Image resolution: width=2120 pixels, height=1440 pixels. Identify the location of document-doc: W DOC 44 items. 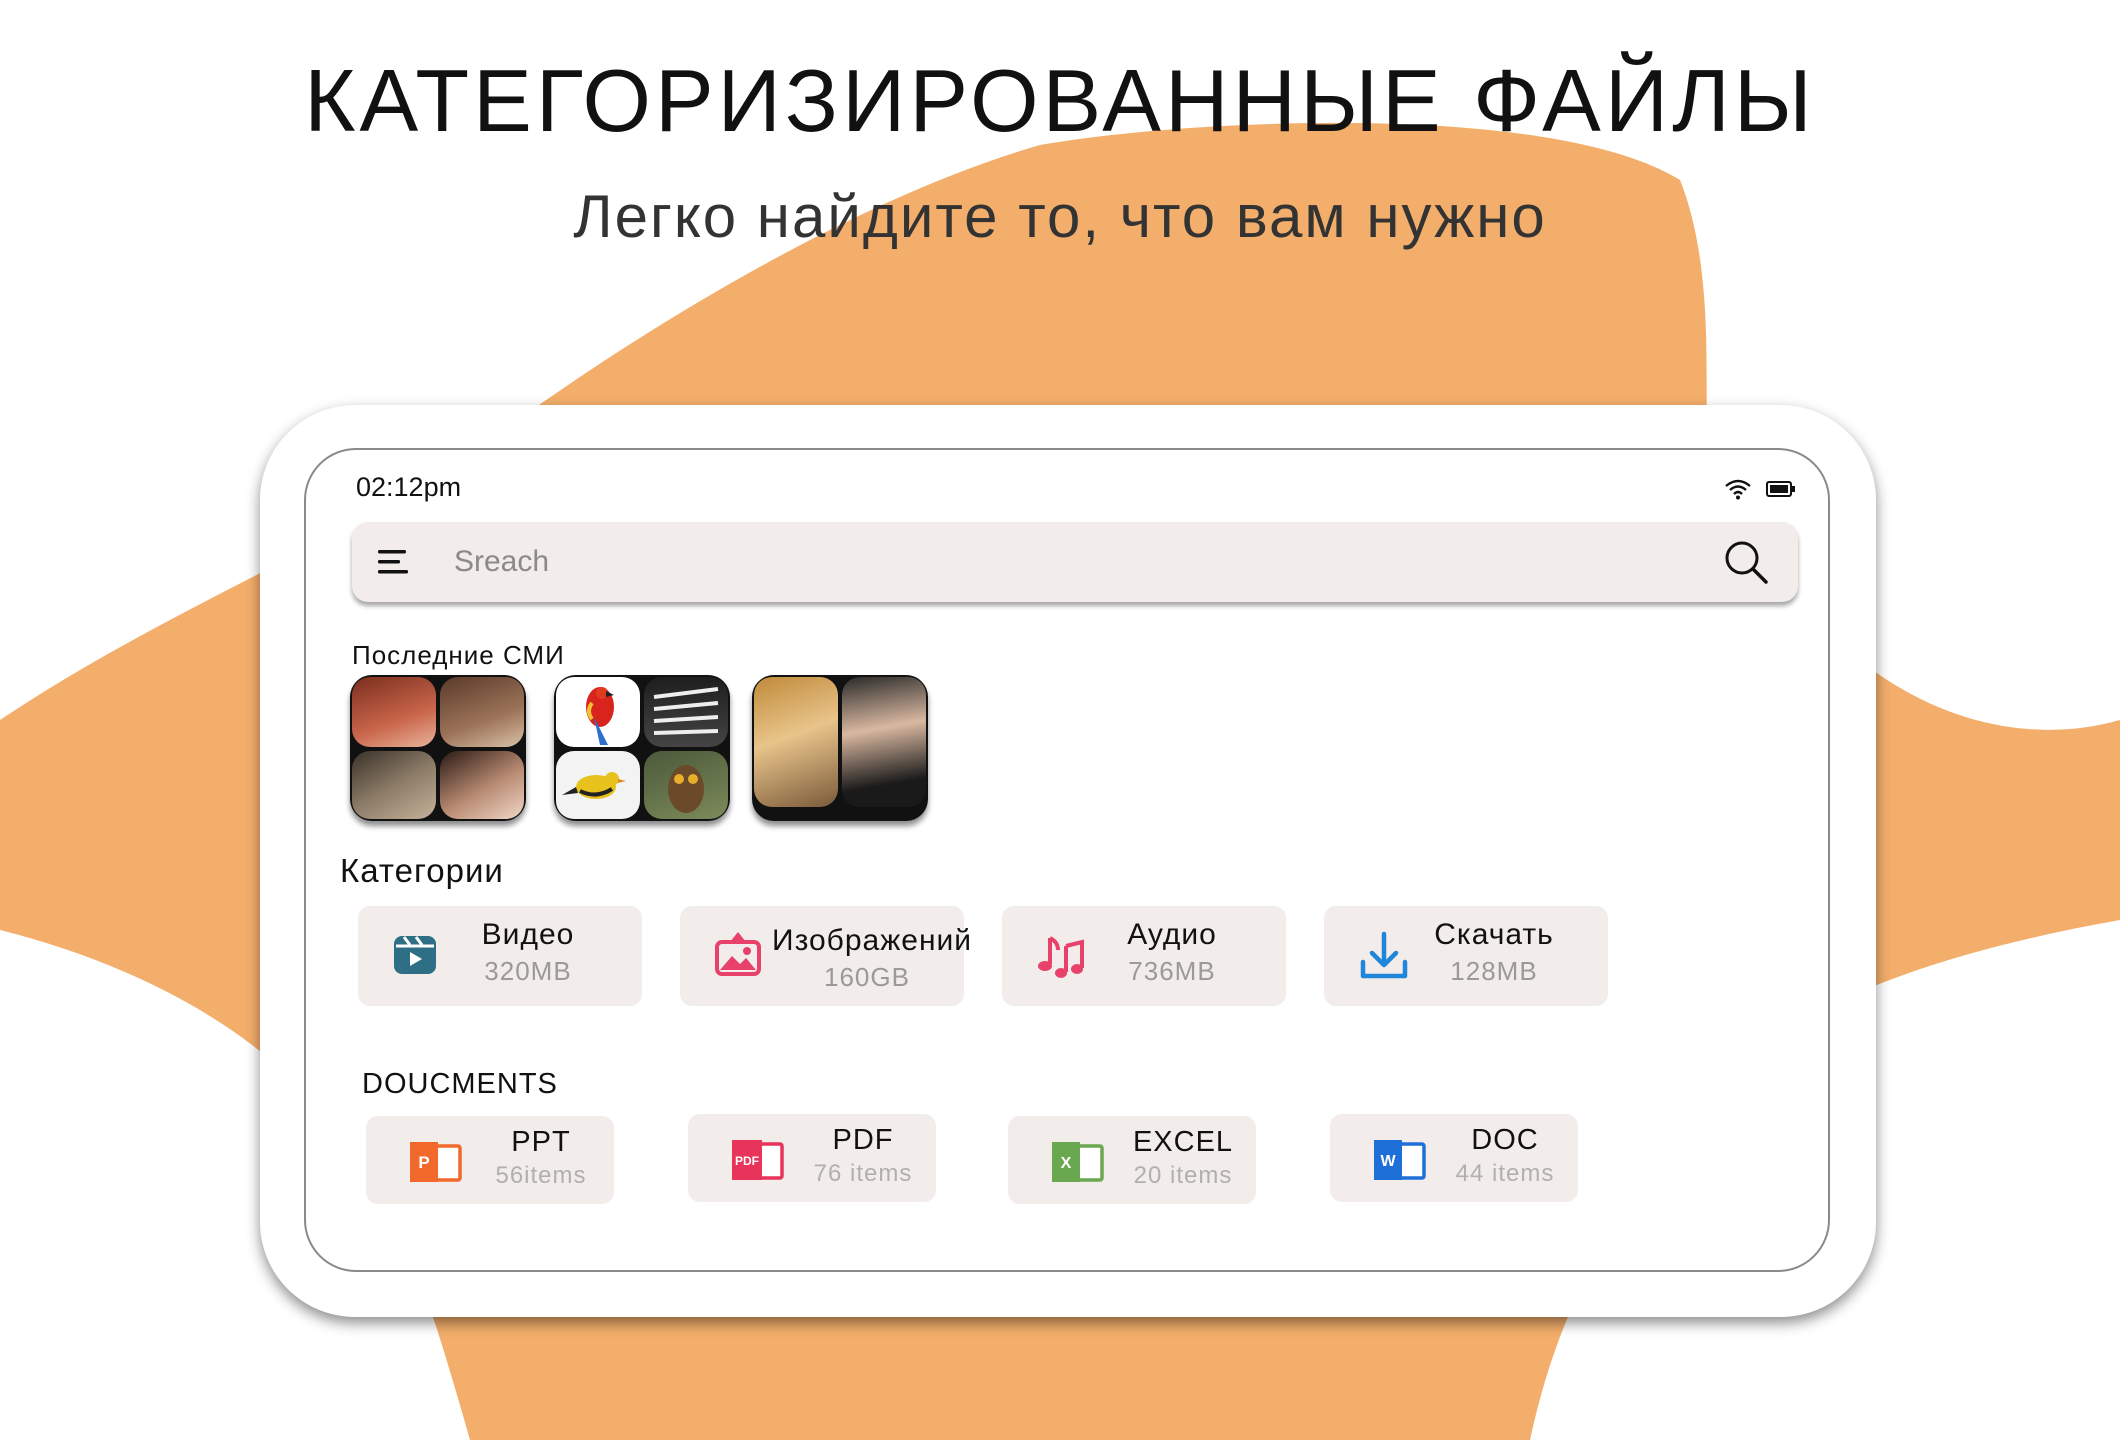
(1454, 1158).